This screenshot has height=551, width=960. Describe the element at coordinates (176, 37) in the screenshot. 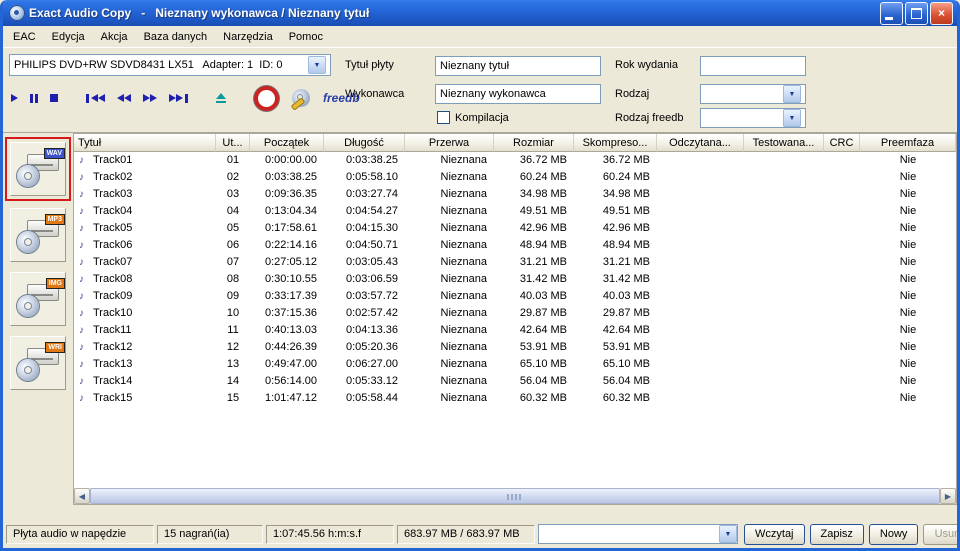

I see `menu-baza-danych: Baza danych` at that location.